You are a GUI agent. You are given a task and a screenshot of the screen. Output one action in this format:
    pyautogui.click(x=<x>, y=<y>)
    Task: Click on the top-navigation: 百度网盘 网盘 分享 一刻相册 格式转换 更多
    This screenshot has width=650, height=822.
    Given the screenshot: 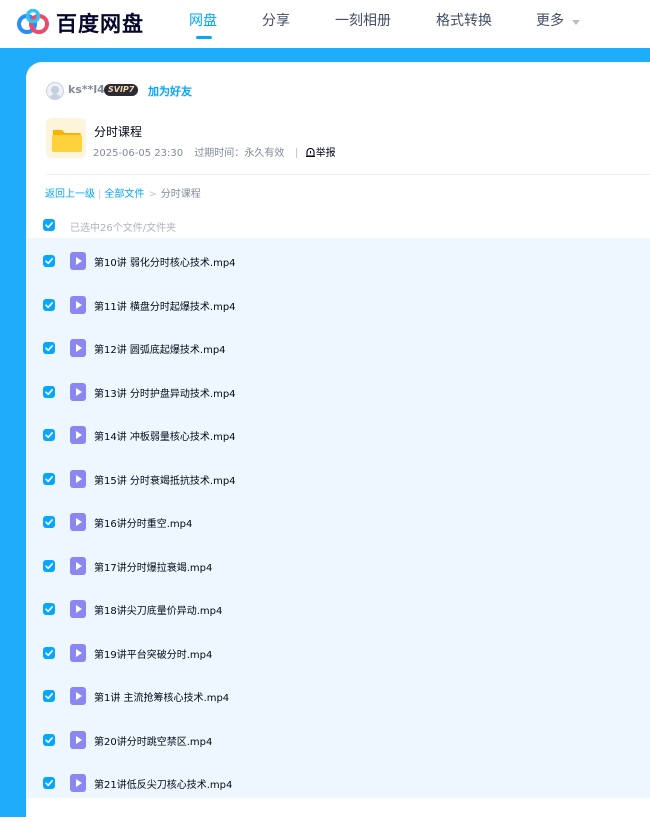 What is the action you would take?
    pyautogui.click(x=325, y=24)
    